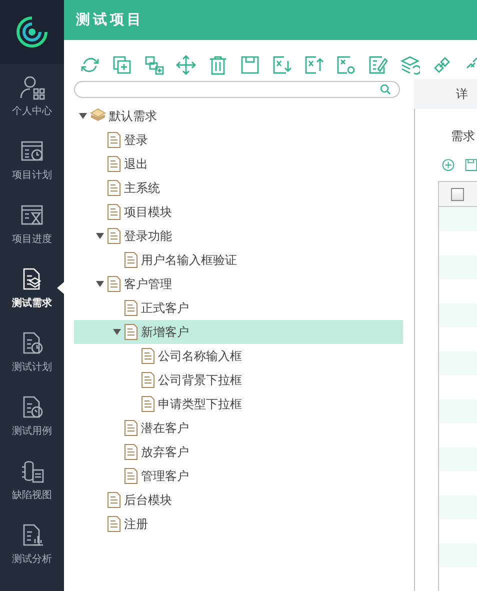  What do you see at coordinates (282, 65) in the screenshot?
I see `spreadsheet-down-icon` at bounding box center [282, 65].